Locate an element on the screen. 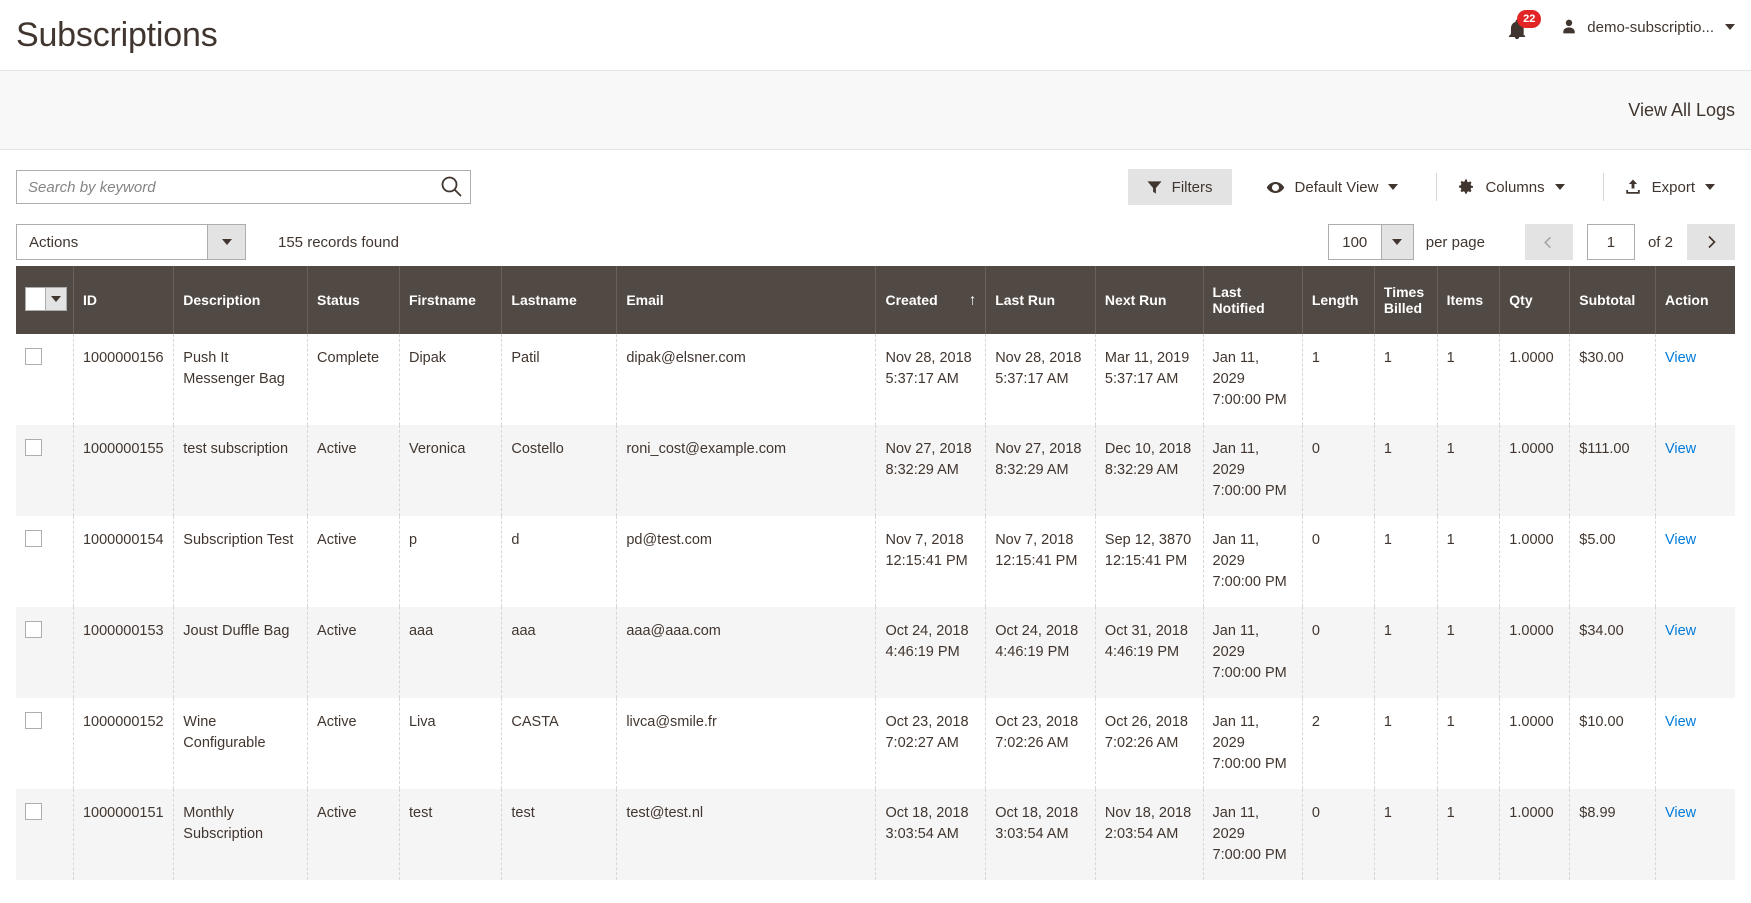  actions-dropdown-arrow is located at coordinates (226, 242).